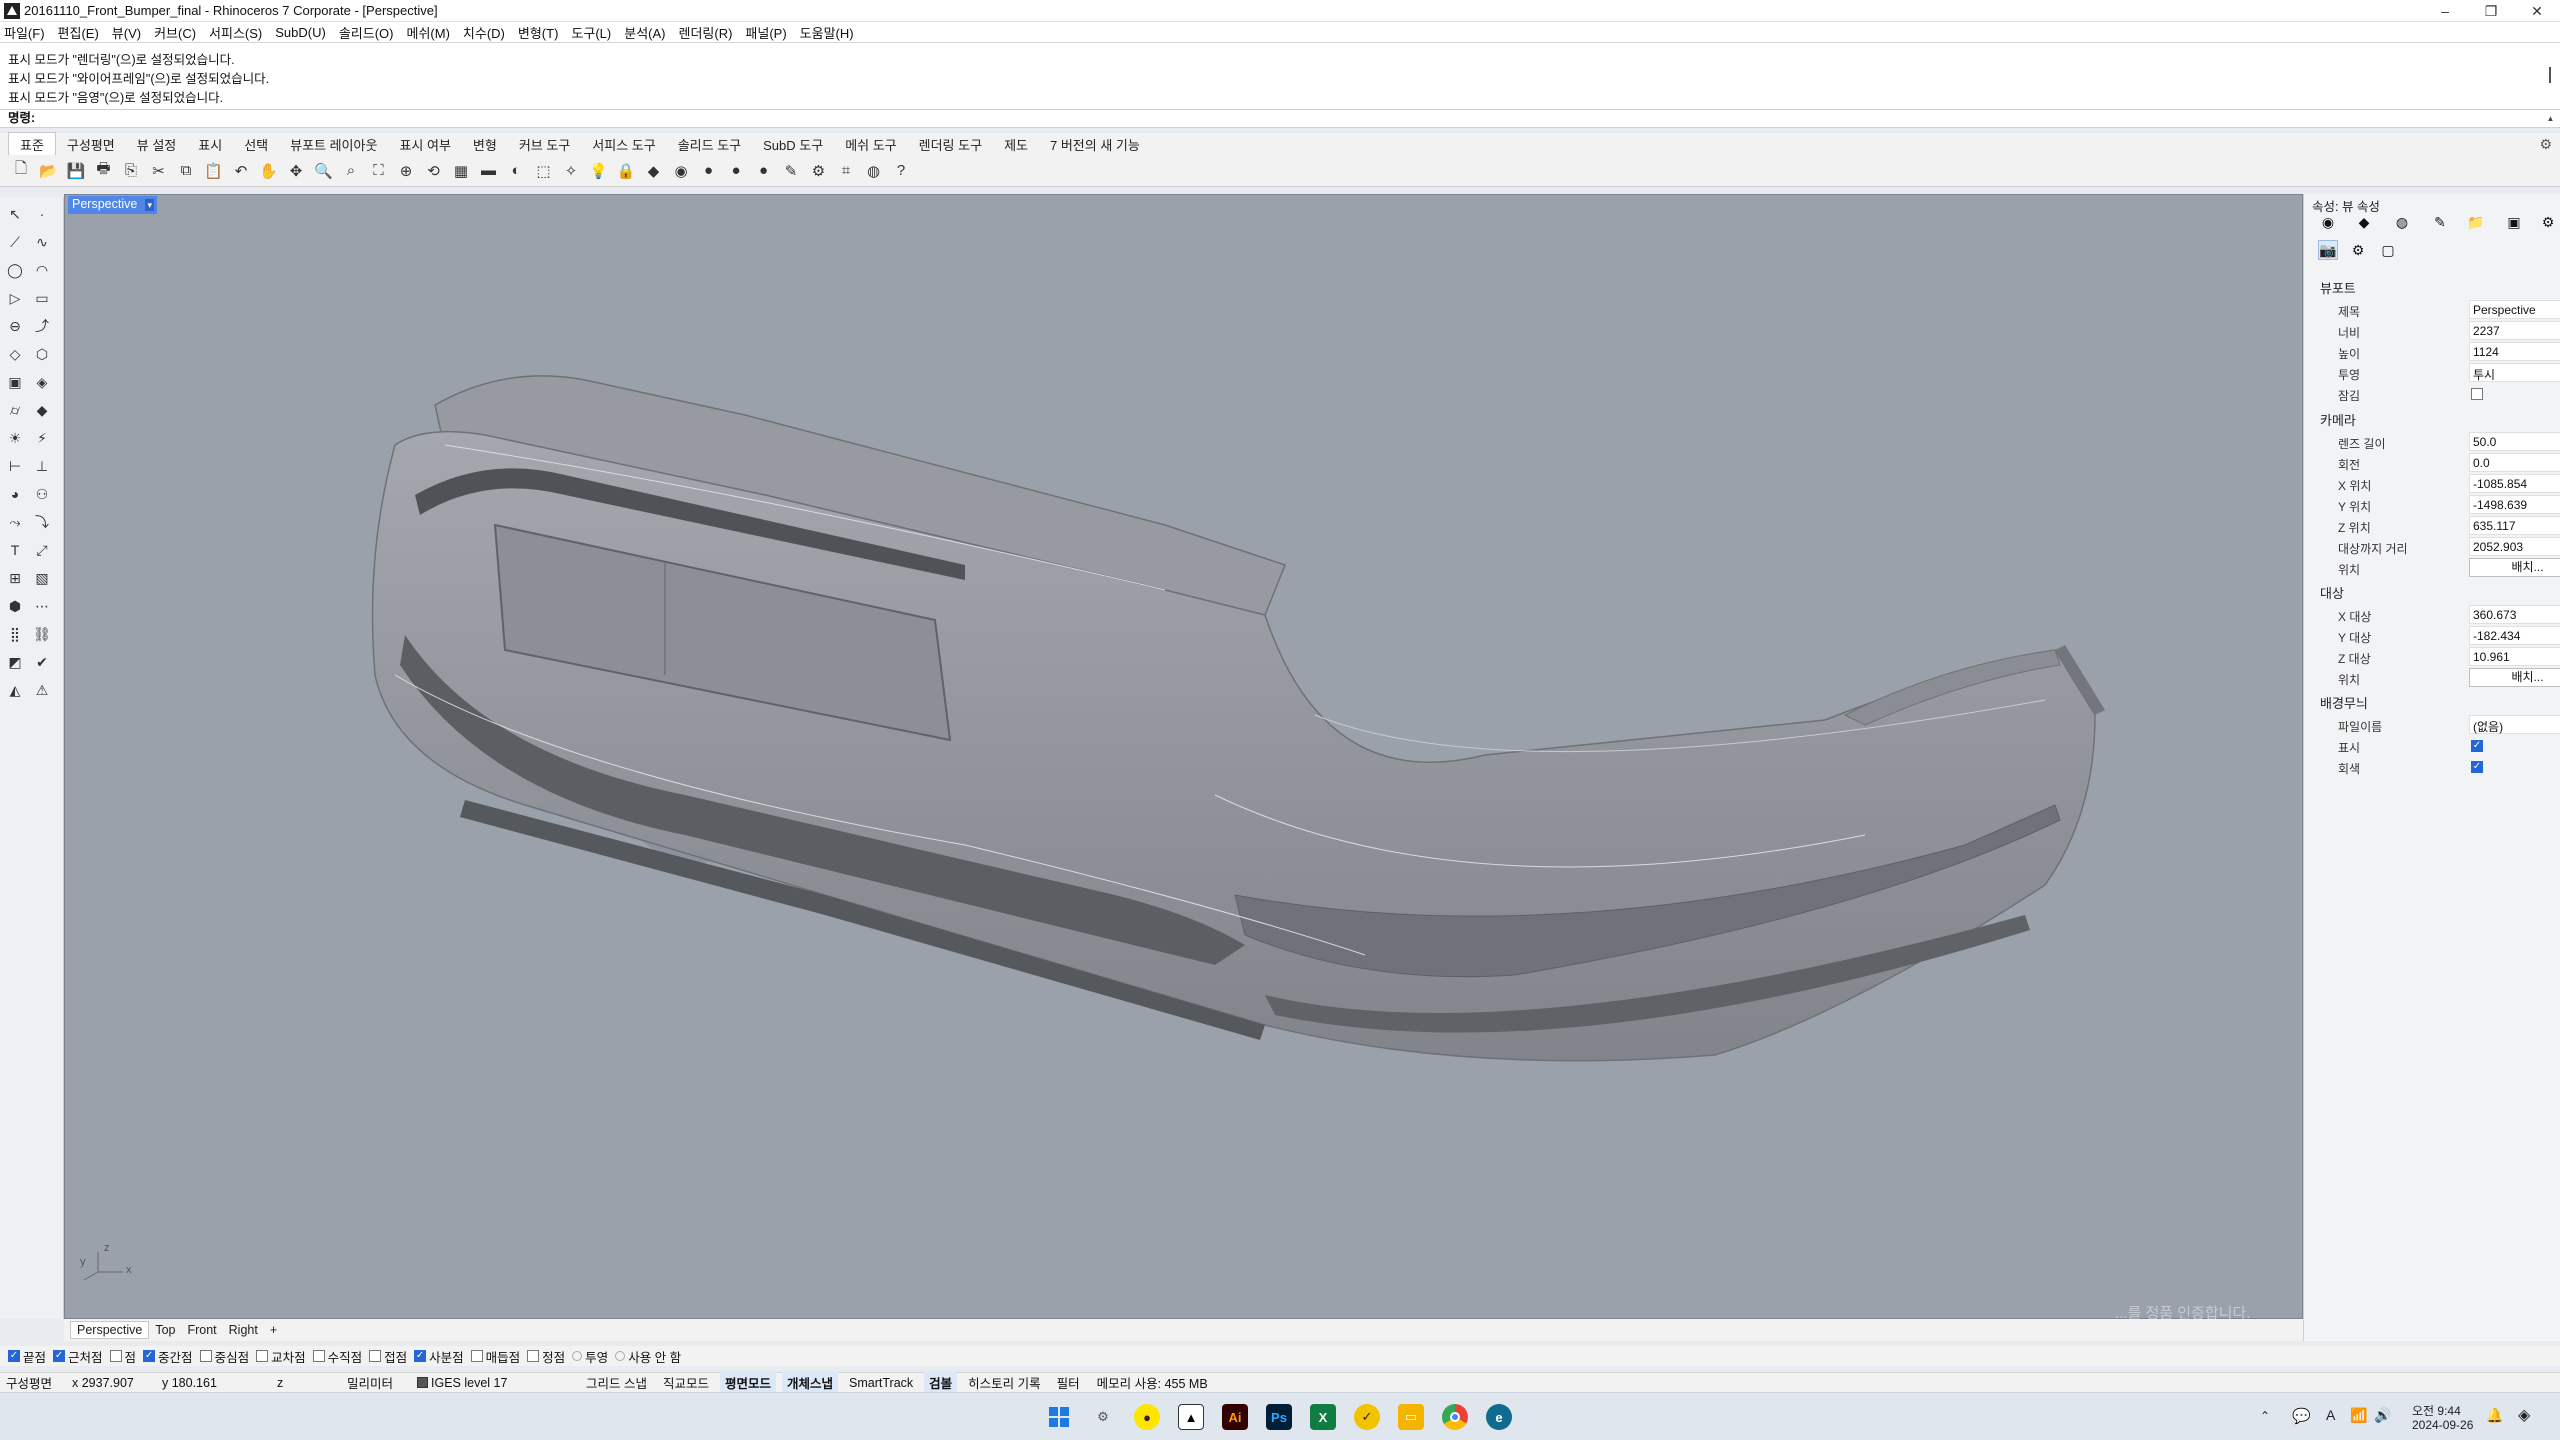 The height and width of the screenshot is (1440, 2560). What do you see at coordinates (1280, 118) in the screenshot?
I see `command-line: 명령: ▲` at bounding box center [1280, 118].